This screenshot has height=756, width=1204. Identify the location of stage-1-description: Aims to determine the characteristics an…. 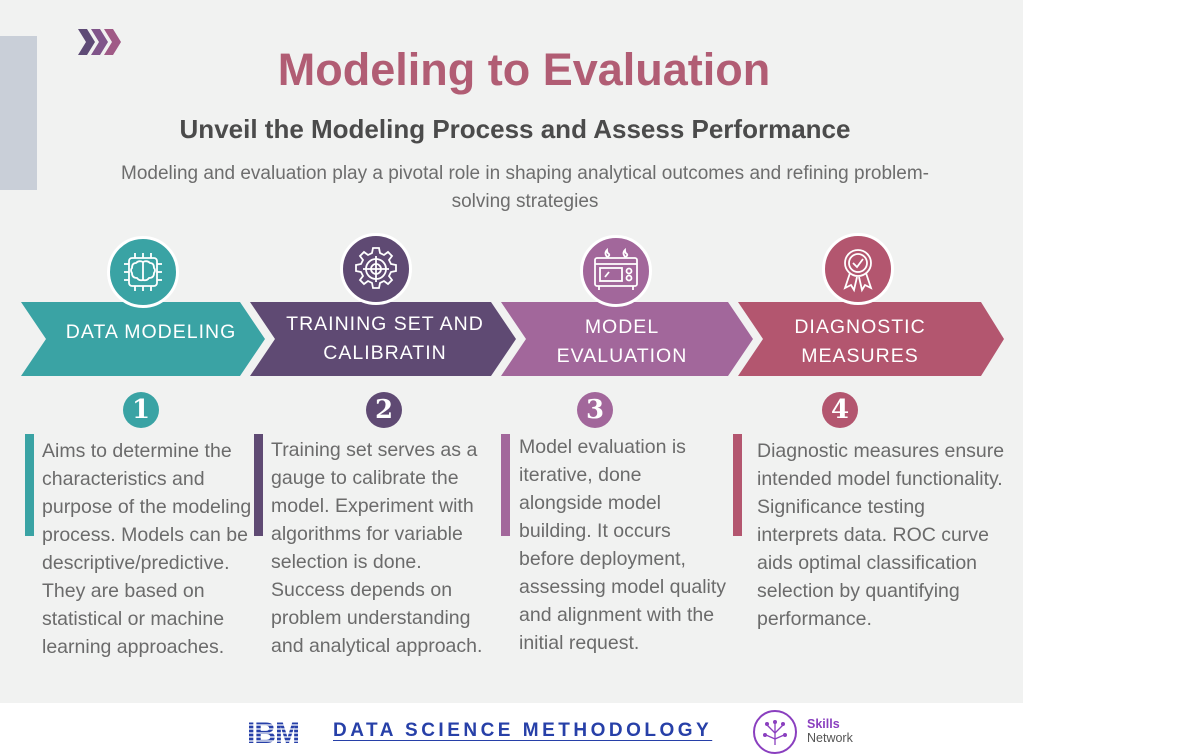
(147, 549).